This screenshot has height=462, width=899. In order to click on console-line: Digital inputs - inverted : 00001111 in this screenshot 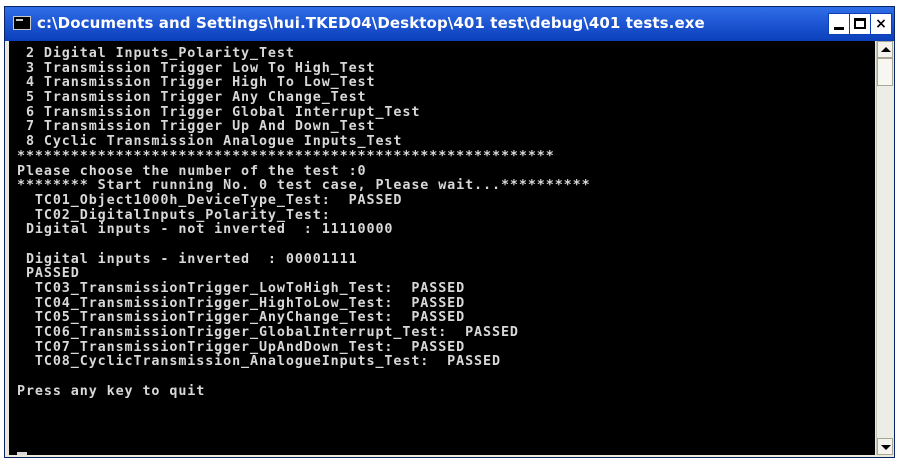, I will do `click(187, 259)`.